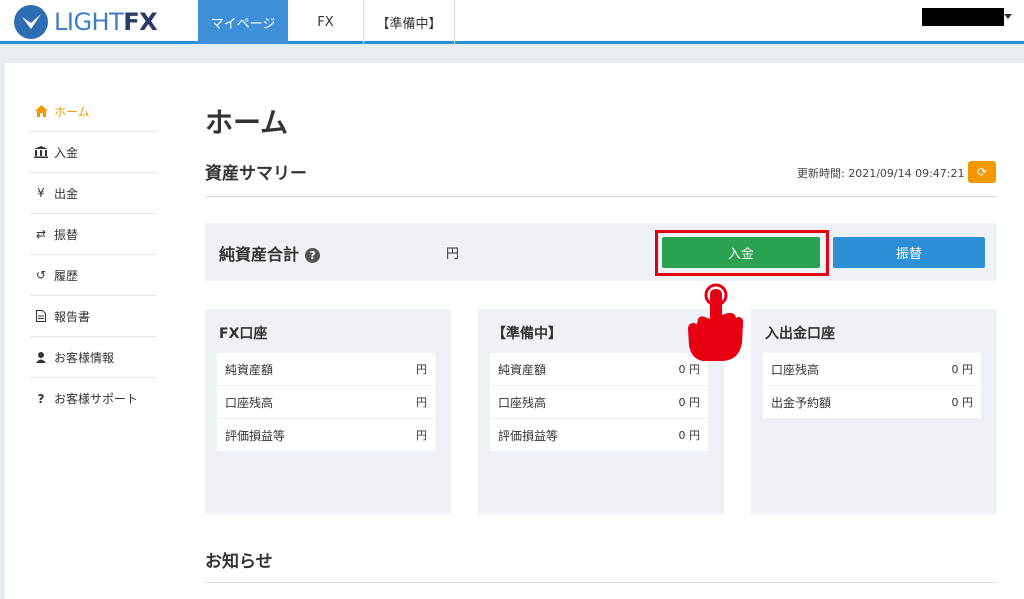  Describe the element at coordinates (243, 334) in the screenshot. I see `card-title: FX口座` at that location.